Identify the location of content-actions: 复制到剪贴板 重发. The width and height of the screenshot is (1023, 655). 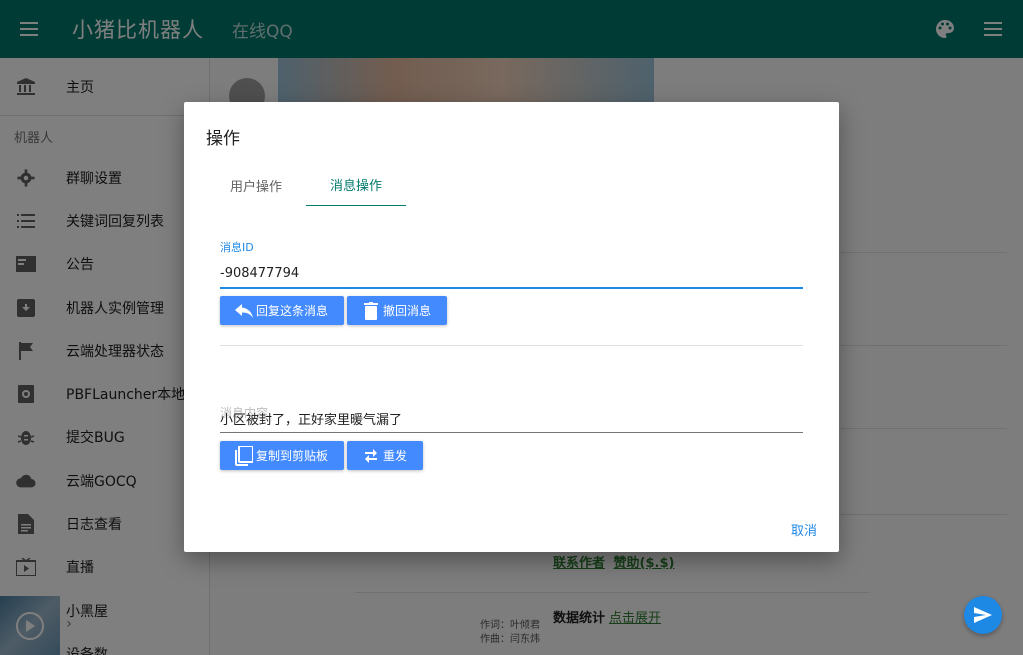
(322, 455).